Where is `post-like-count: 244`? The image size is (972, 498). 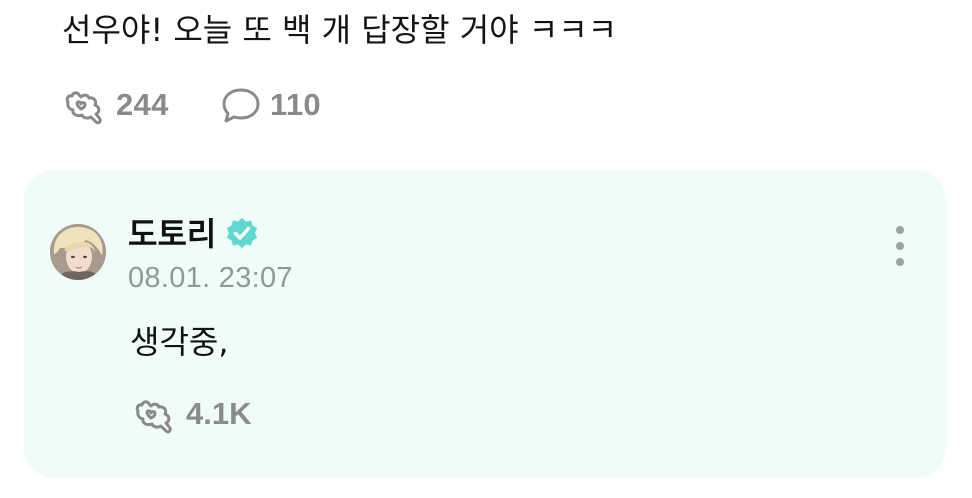 post-like-count: 244 is located at coordinates (142, 104).